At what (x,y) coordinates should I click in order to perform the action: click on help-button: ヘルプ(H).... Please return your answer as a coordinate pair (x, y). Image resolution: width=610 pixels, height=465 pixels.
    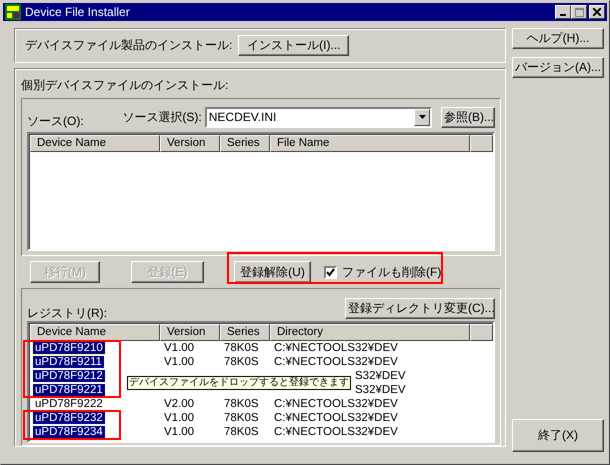
    Looking at the image, I should click on (558, 38).